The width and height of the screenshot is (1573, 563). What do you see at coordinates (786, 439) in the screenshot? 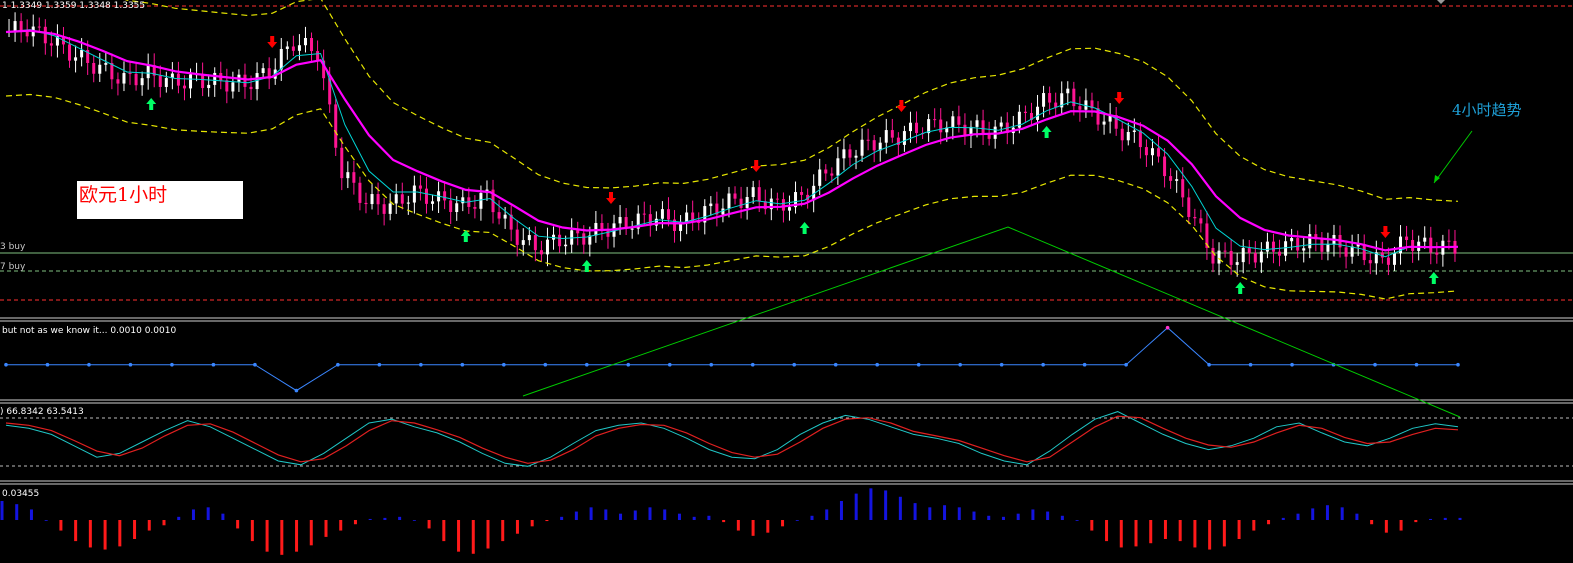
I see `stochastic-panel` at bounding box center [786, 439].